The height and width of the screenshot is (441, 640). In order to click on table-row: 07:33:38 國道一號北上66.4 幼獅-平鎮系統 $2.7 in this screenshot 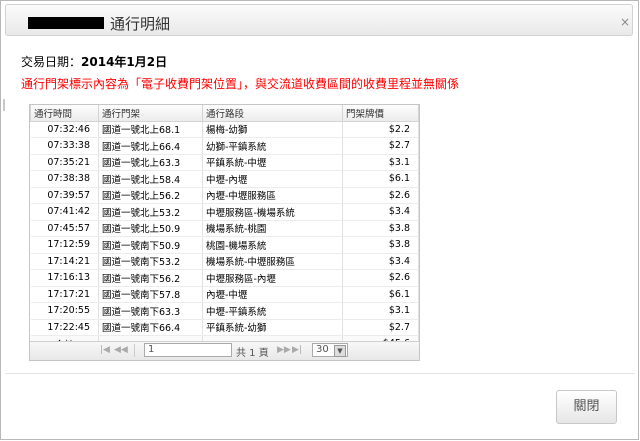, I will do `click(224, 146)`.